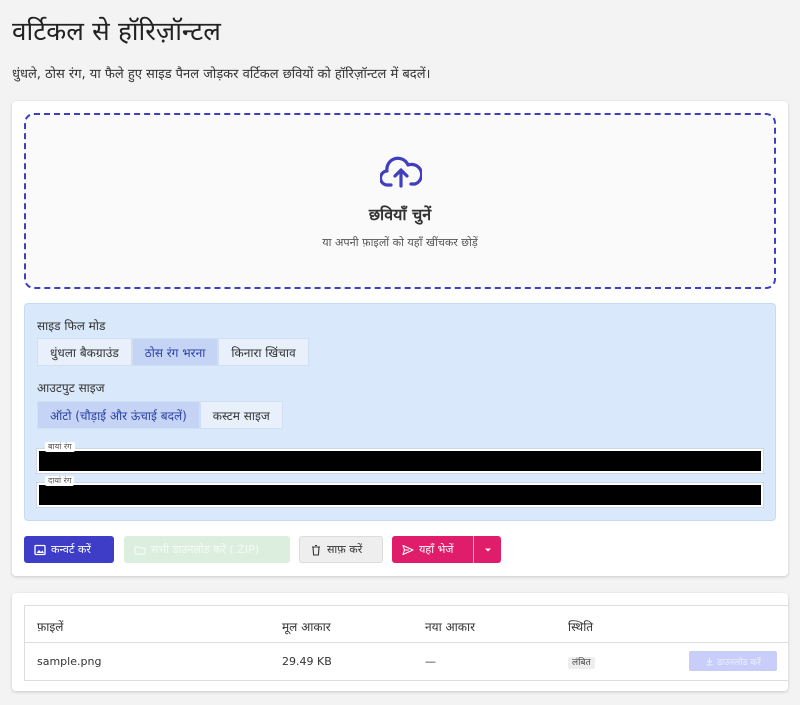  I want to click on send-here-button: यहाँ भेजें, so click(432, 549).